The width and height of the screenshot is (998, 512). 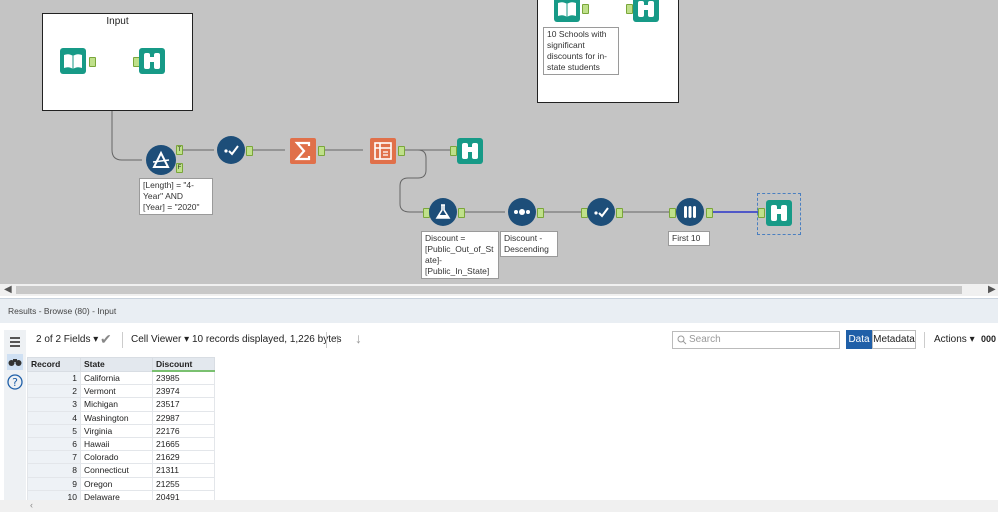 I want to click on data-tab-button: Data, so click(x=859, y=339).